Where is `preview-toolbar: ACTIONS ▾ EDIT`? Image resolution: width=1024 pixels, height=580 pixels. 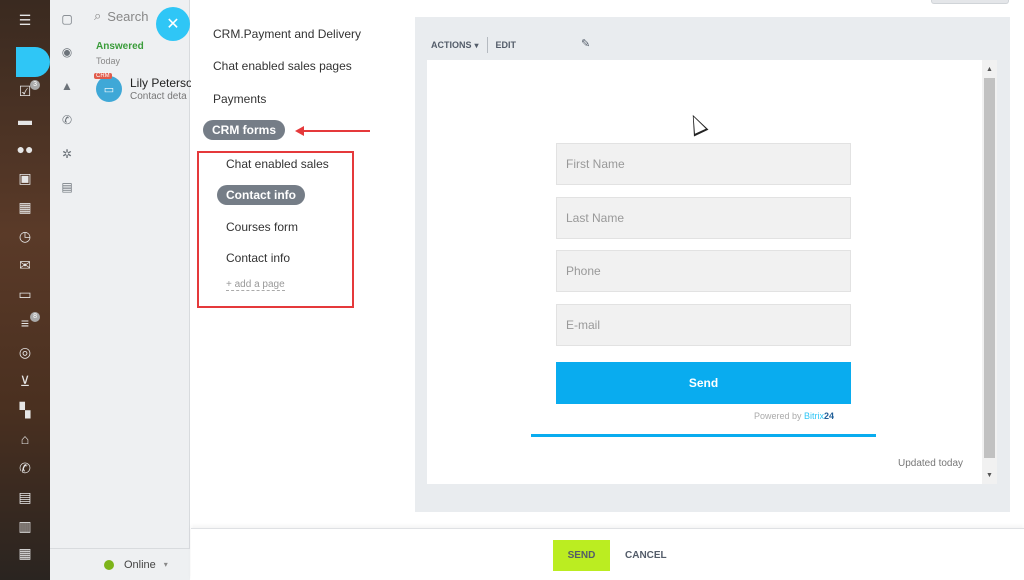
preview-toolbar: ACTIONS ▾ EDIT is located at coordinates (473, 45).